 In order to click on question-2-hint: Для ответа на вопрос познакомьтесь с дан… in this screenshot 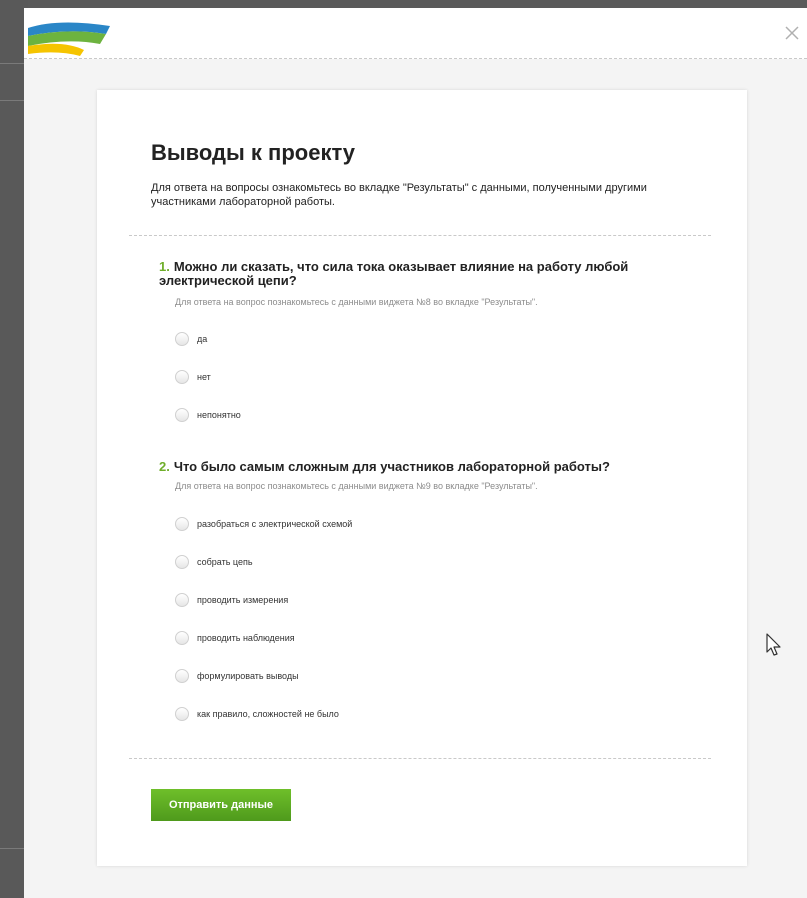, I will do `click(356, 486)`.